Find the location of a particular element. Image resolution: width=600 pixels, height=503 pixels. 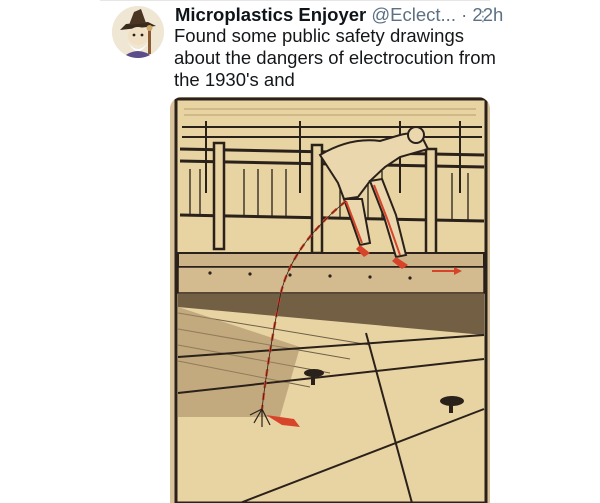

tweet-text-line: Found some public safety drawings is located at coordinates (319, 35).